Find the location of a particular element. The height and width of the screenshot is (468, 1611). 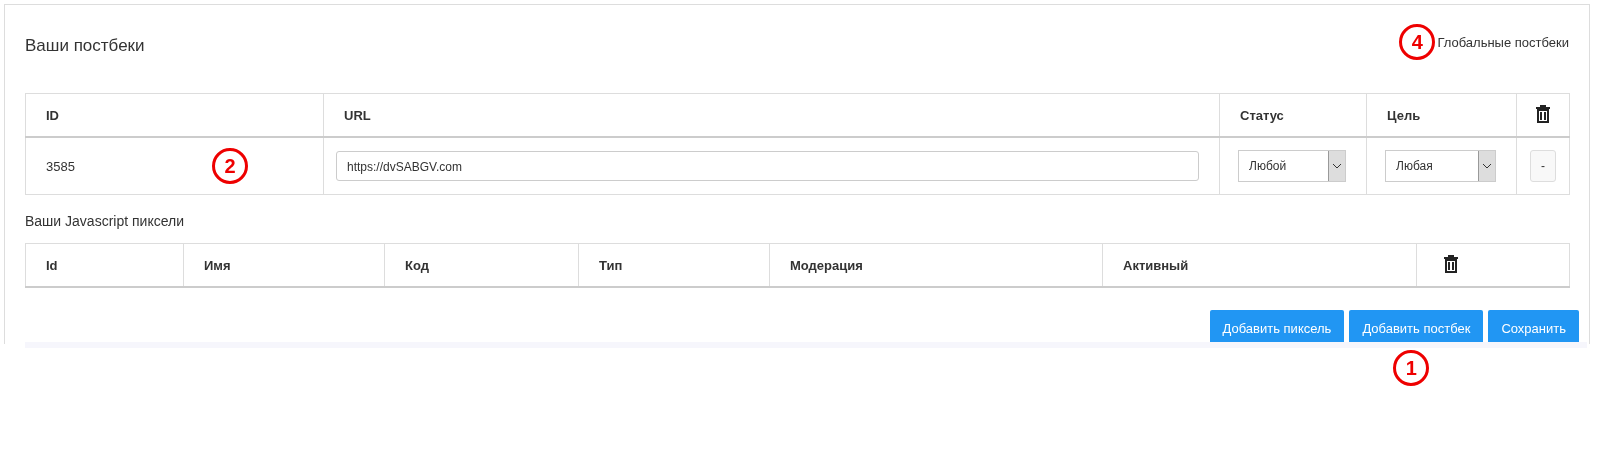

goal-select: Любая is located at coordinates (1440, 166).